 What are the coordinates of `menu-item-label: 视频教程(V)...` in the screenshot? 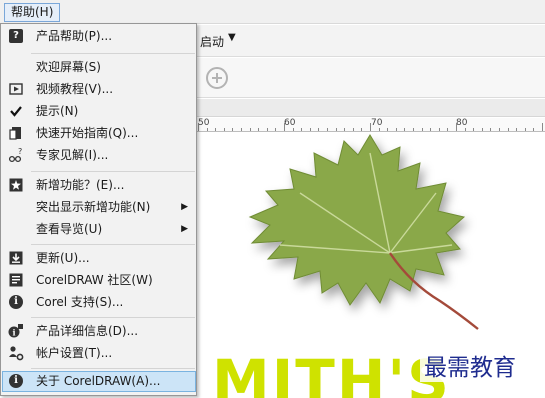 It's located at (75, 89).